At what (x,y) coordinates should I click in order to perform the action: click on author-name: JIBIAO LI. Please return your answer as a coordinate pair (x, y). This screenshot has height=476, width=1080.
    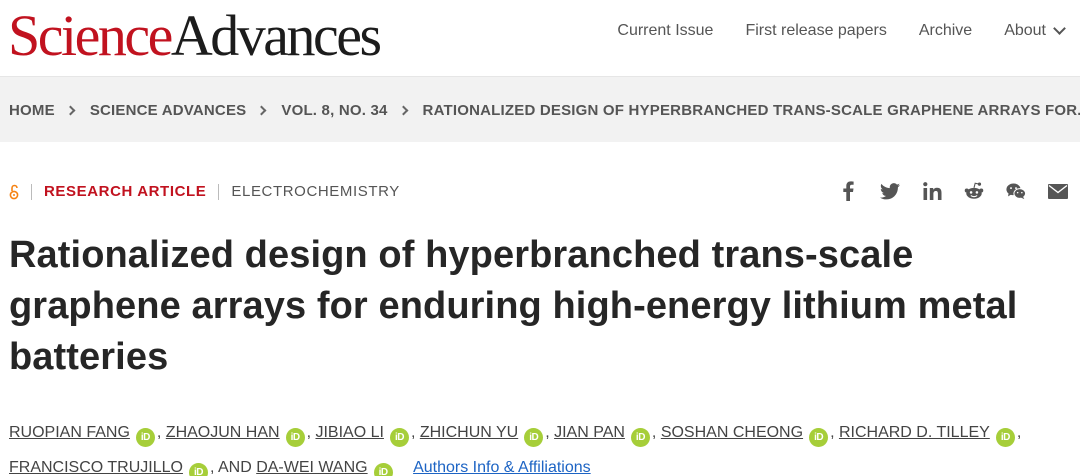
    Looking at the image, I should click on (349, 432).